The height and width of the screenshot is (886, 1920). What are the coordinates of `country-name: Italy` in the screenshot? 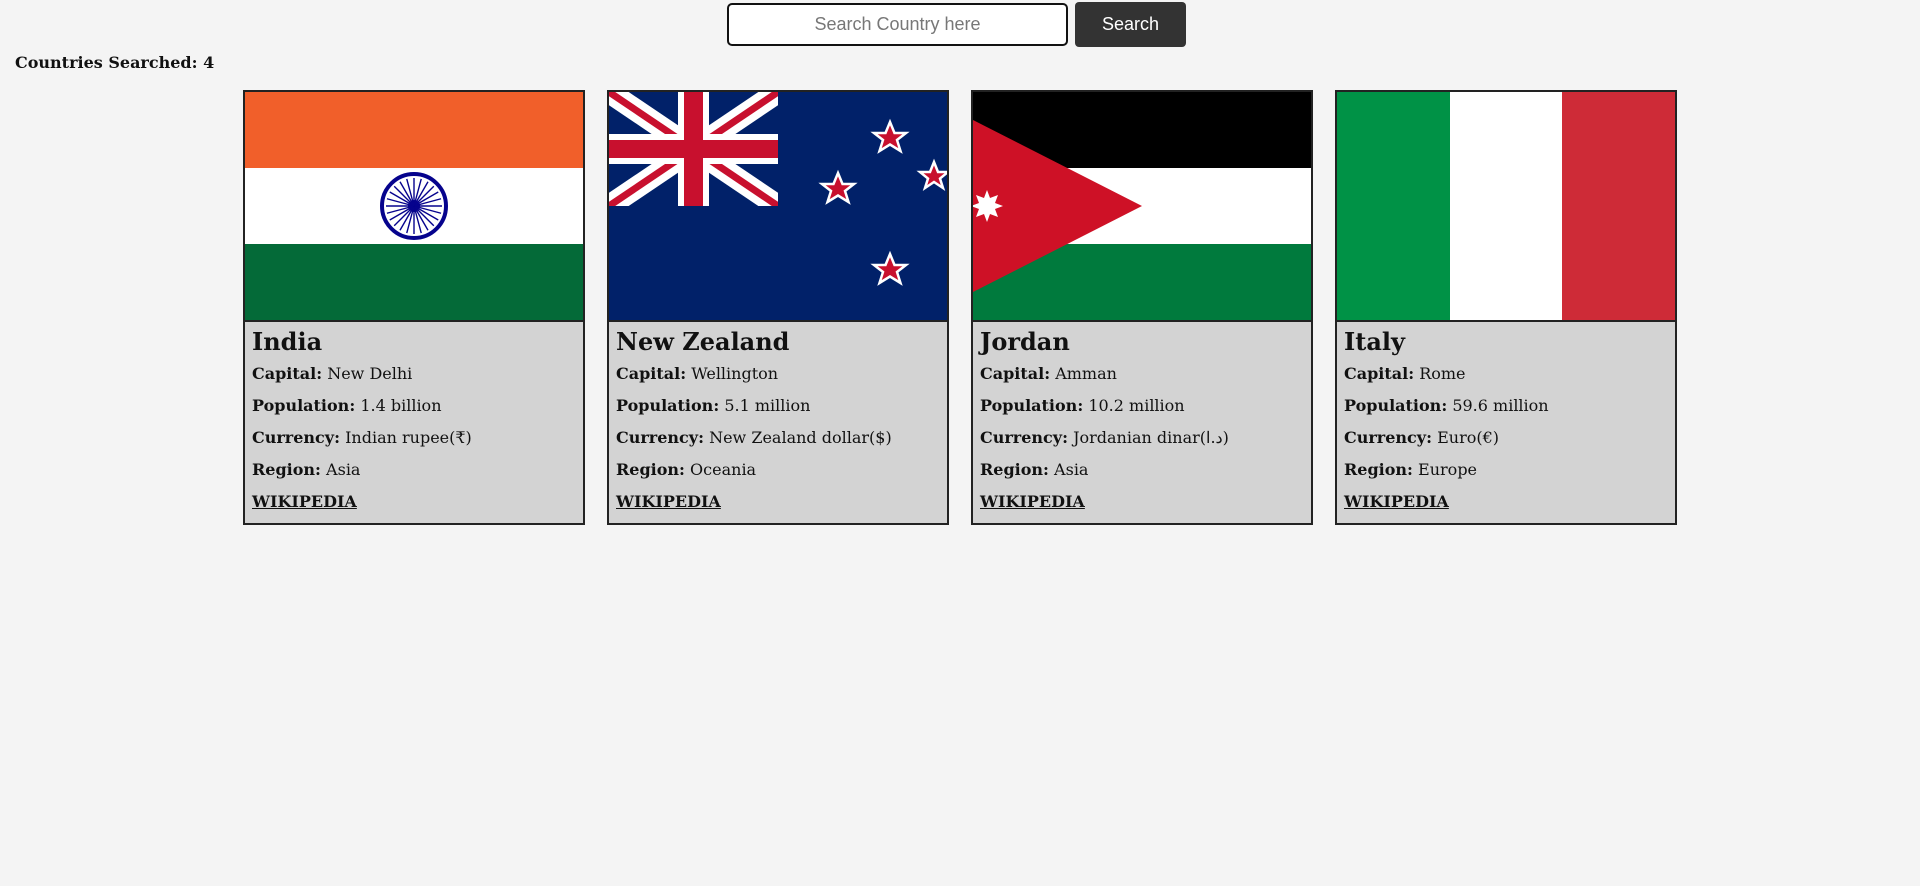 It's located at (1374, 341).